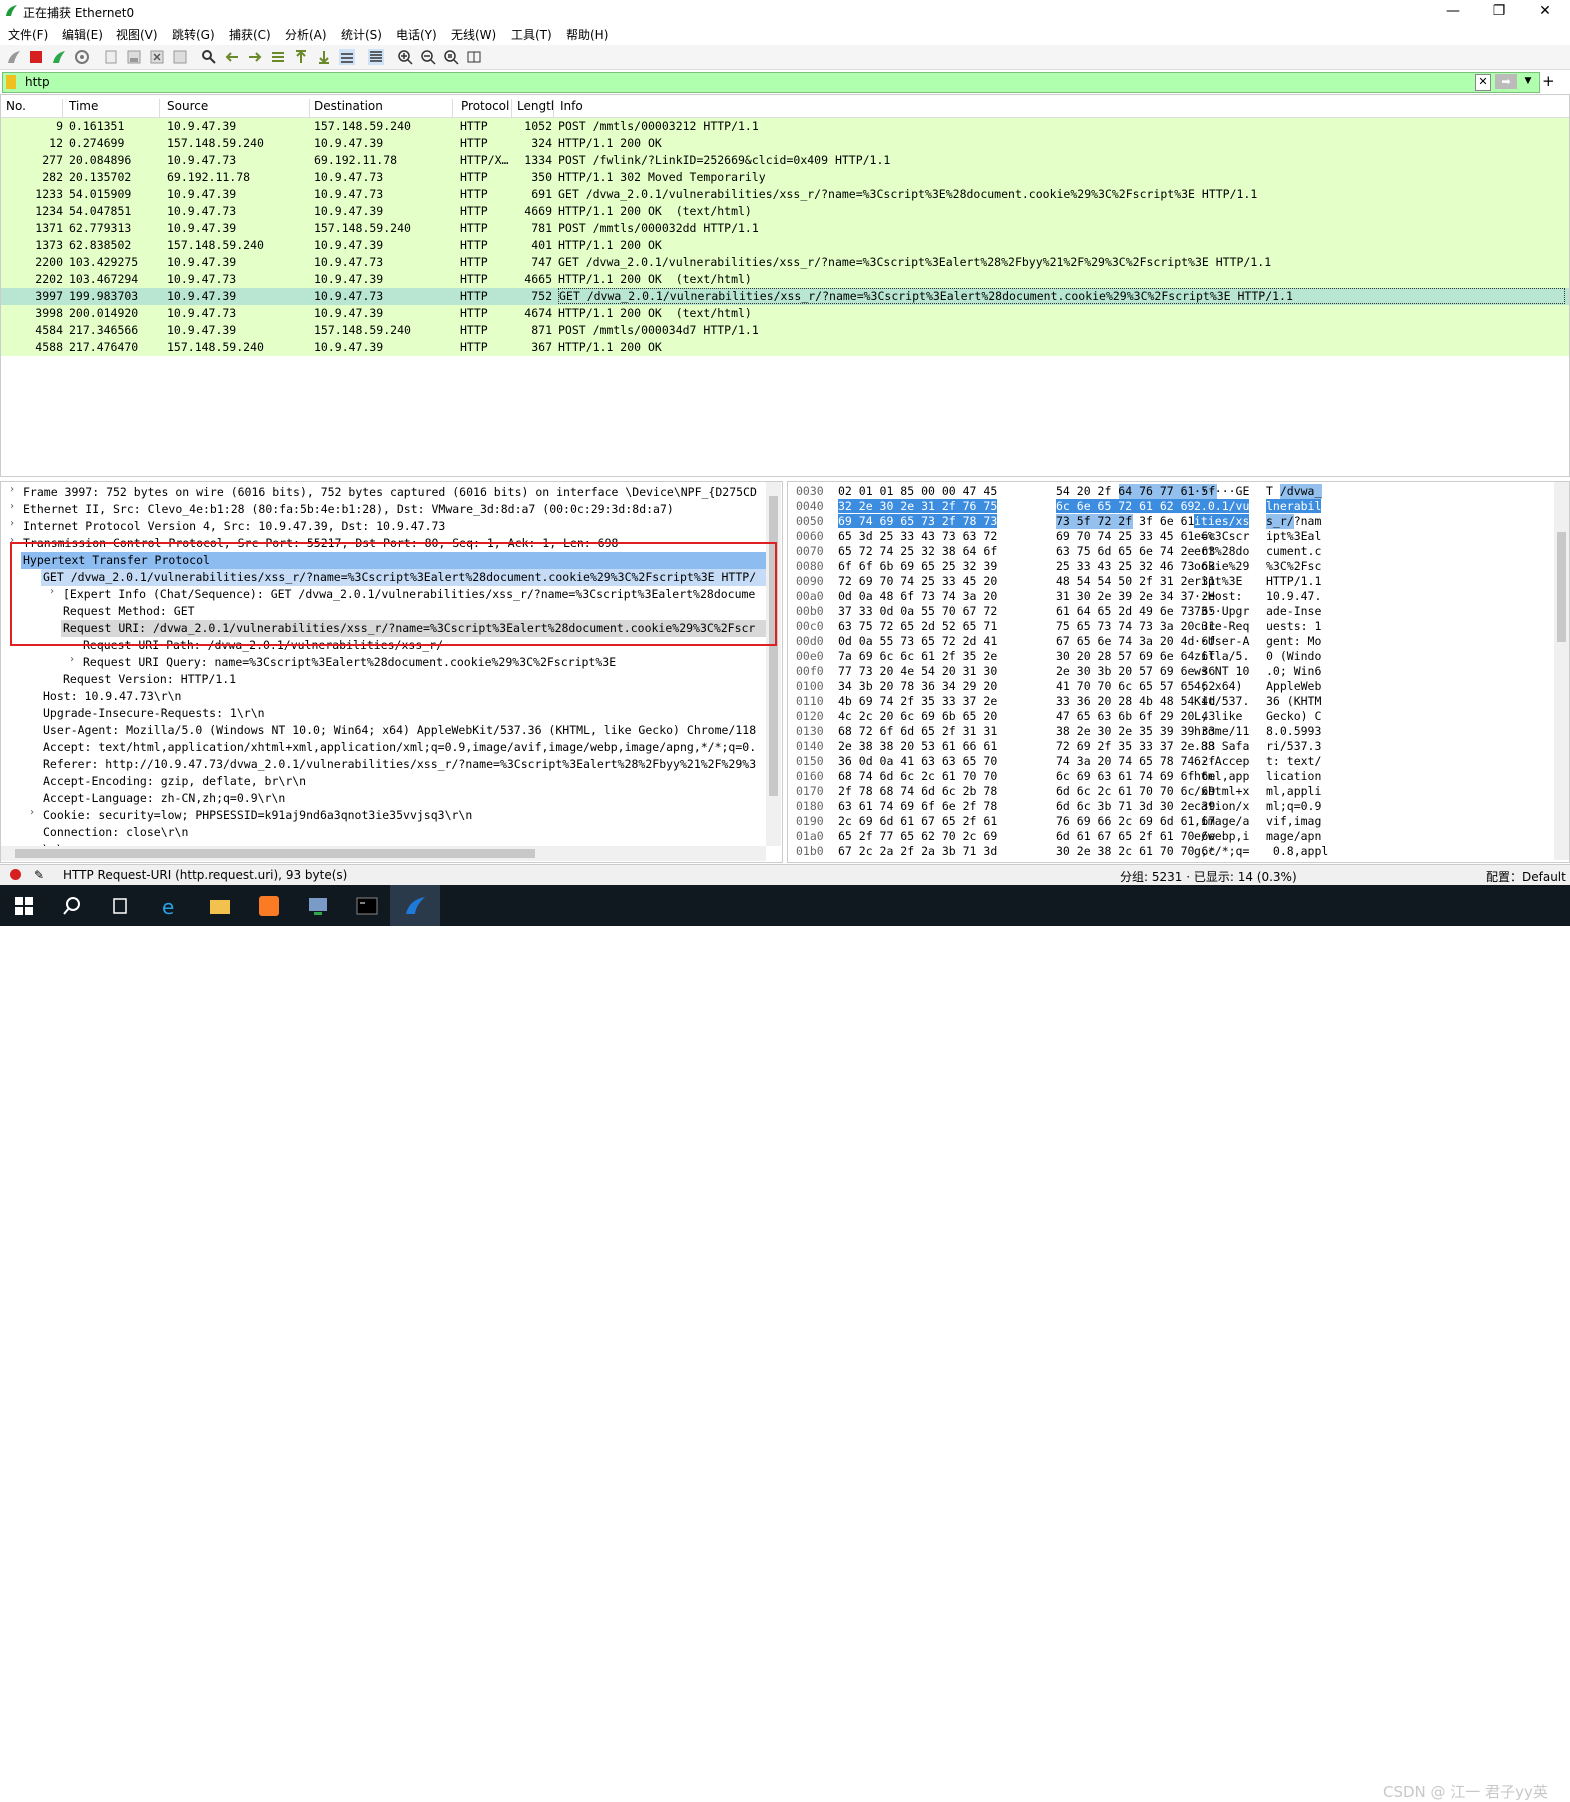  Describe the element at coordinates (1499, 11) in the screenshot. I see `maximize-button: ❐` at that location.